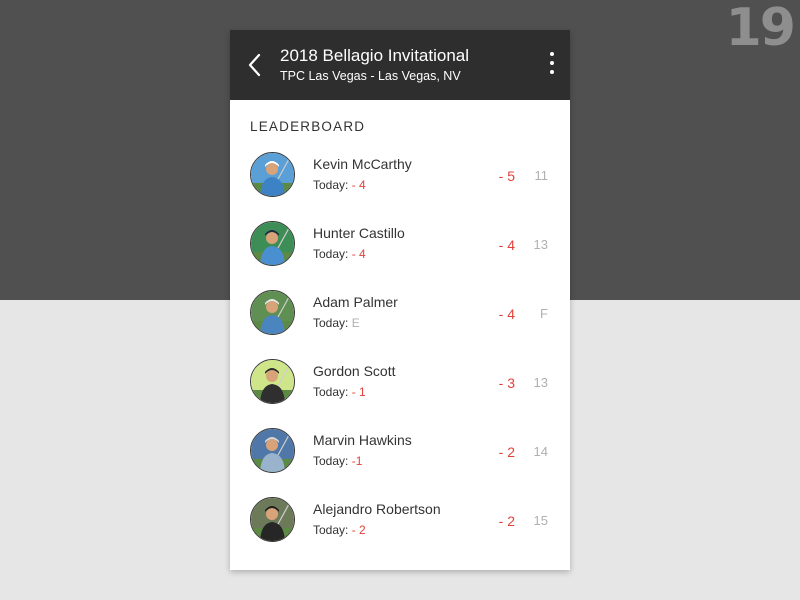 Image resolution: width=800 pixels, height=600 pixels. I want to click on chevron-left-icon, so click(254, 65).